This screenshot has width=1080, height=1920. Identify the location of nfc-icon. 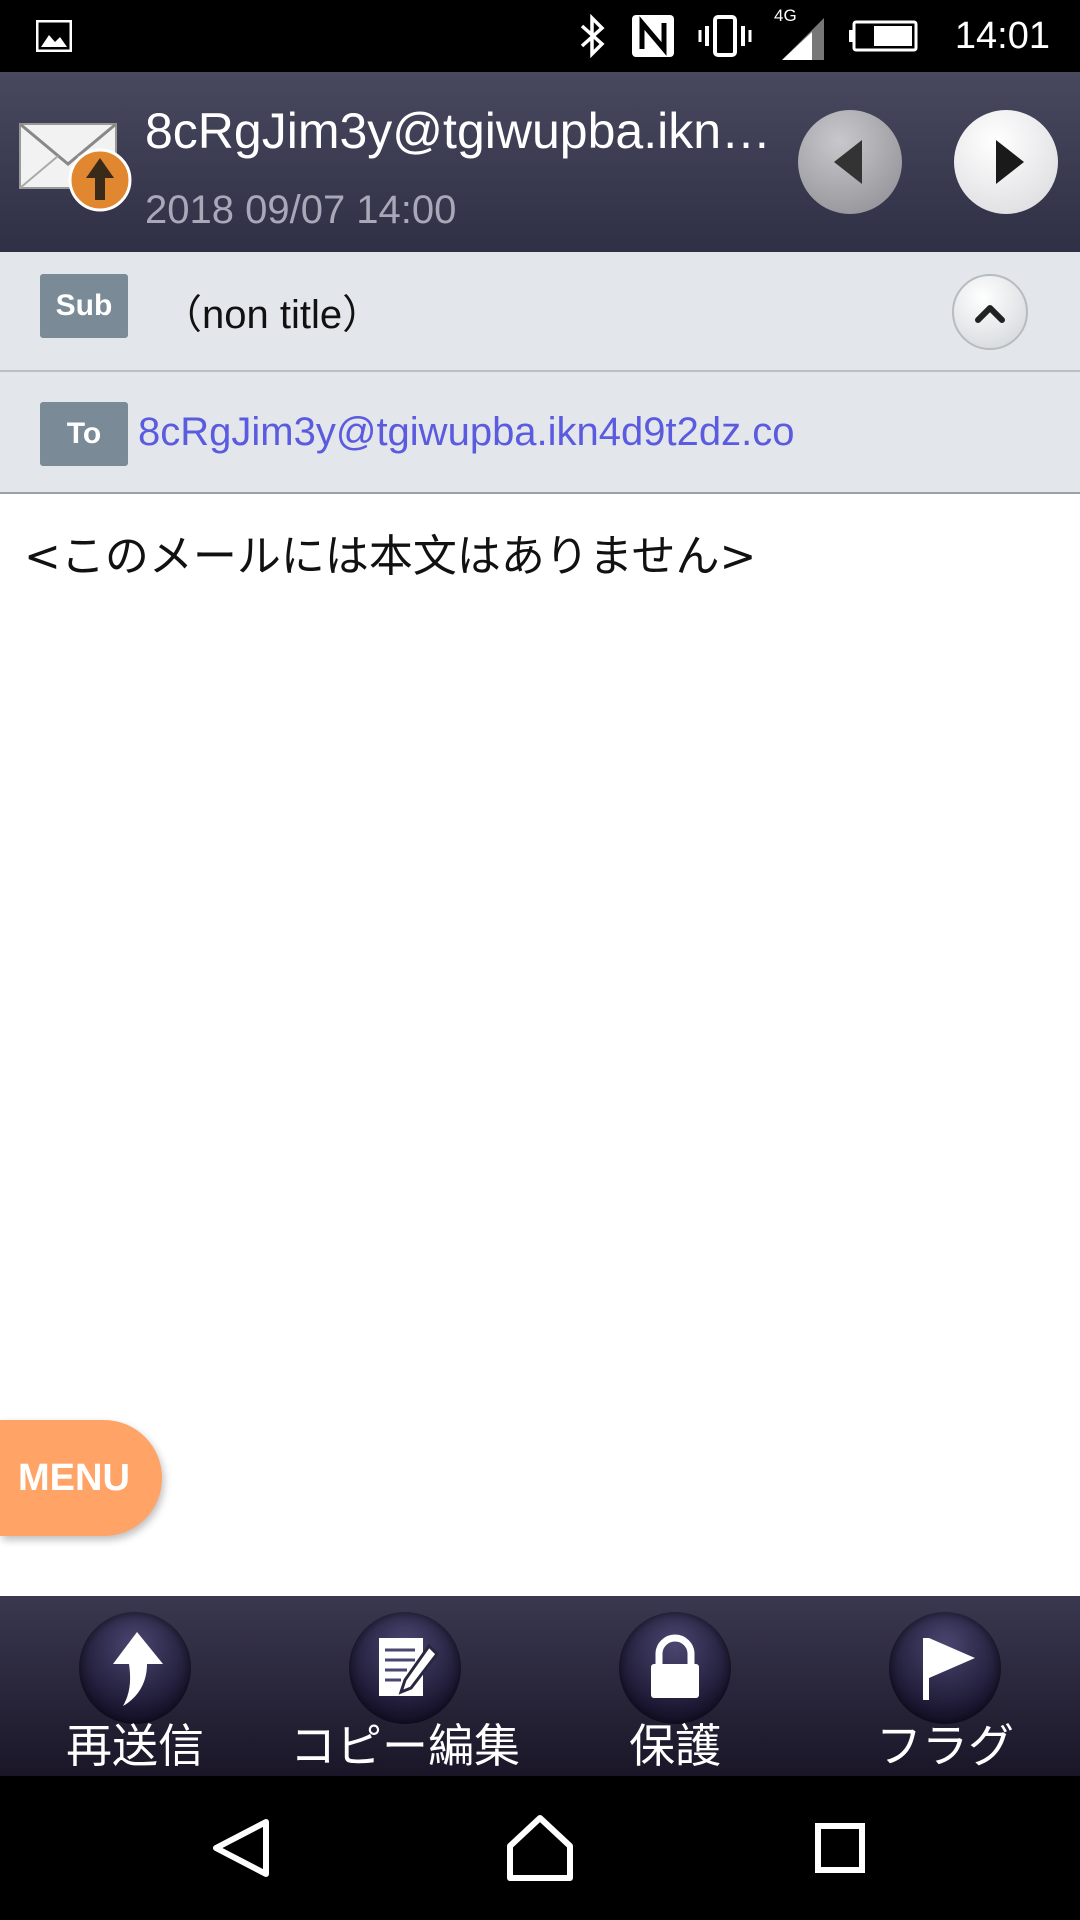
(653, 36).